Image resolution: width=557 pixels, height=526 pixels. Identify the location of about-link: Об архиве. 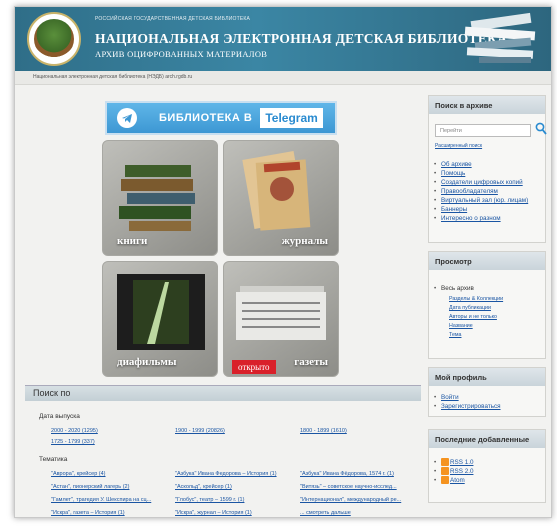
(488, 164).